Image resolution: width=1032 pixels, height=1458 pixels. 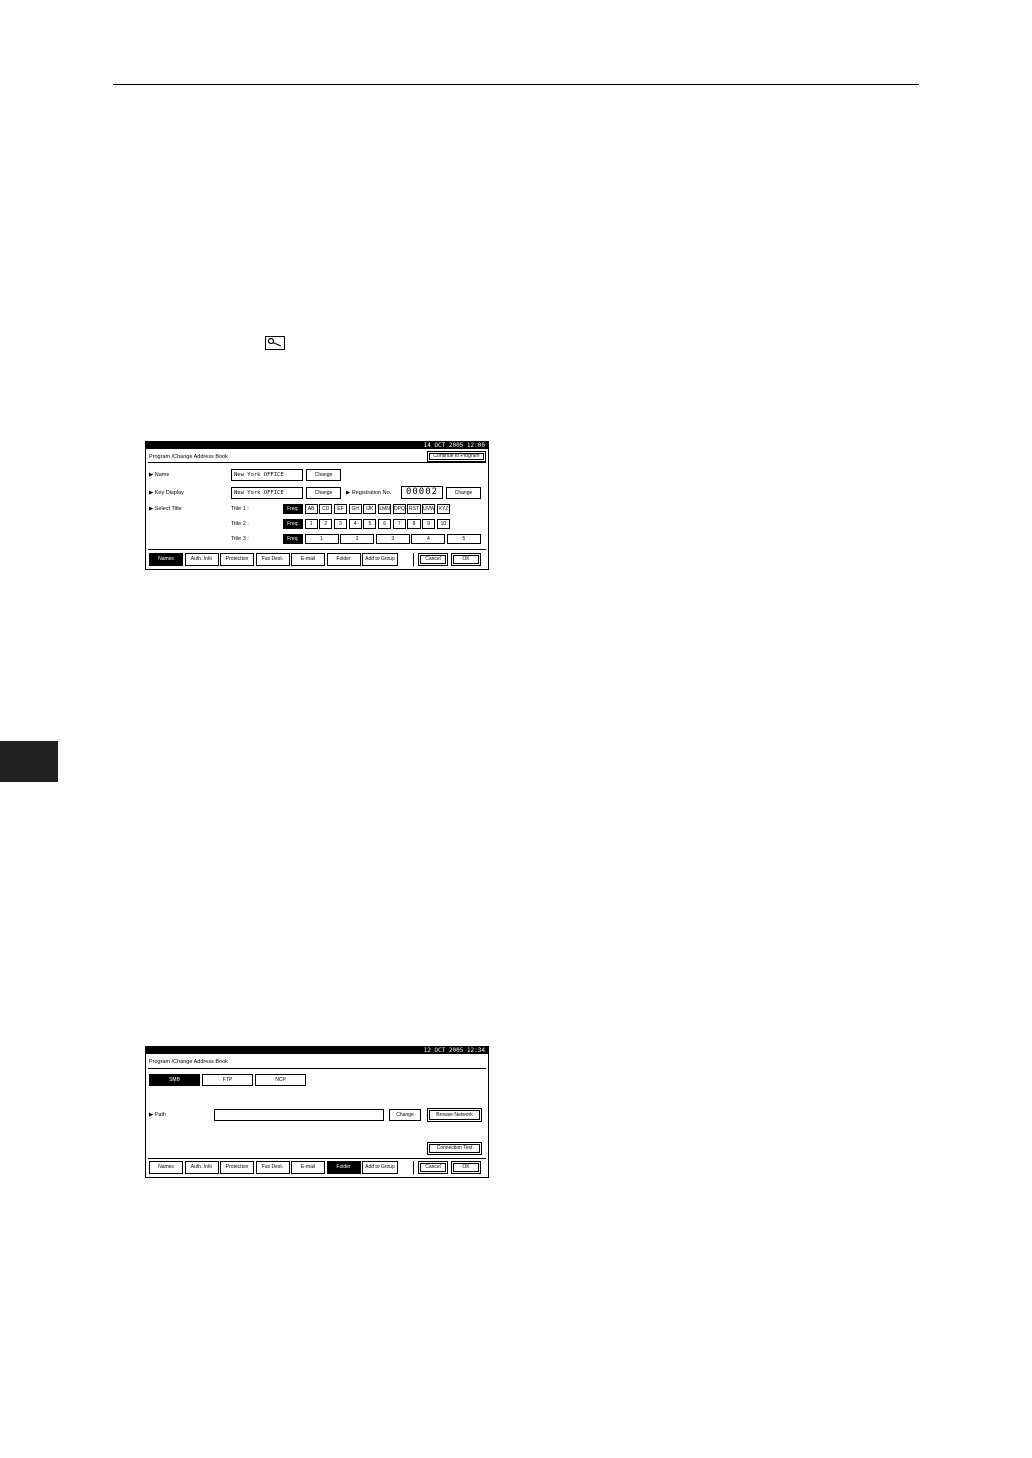 I want to click on path-field, so click(x=299, y=1115).